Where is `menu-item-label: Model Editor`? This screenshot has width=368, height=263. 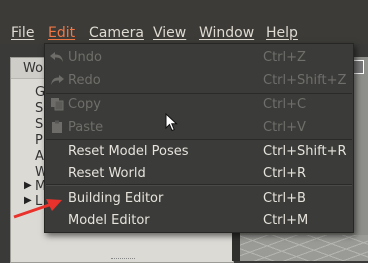
menu-item-label: Model Editor is located at coordinates (109, 220).